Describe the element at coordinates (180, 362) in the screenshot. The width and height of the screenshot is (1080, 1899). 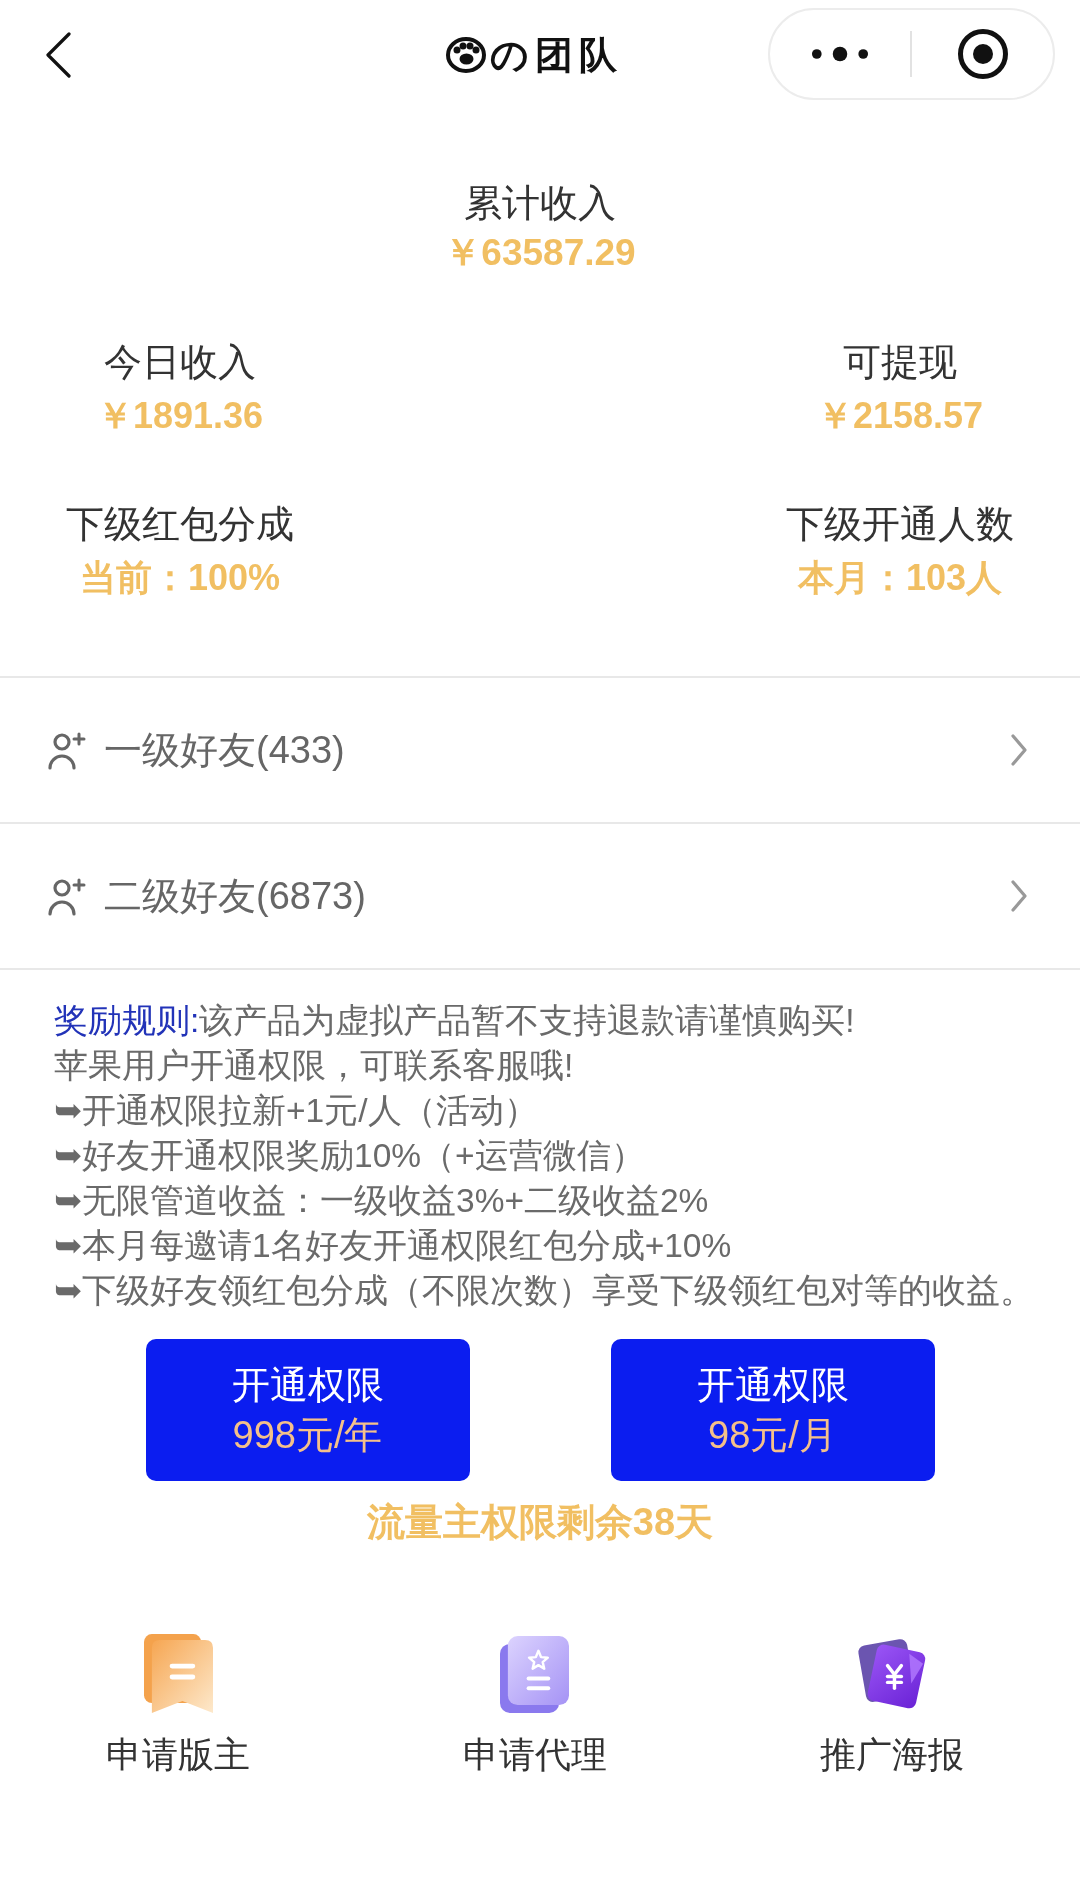
I see `stat-label: 今日收入` at that location.